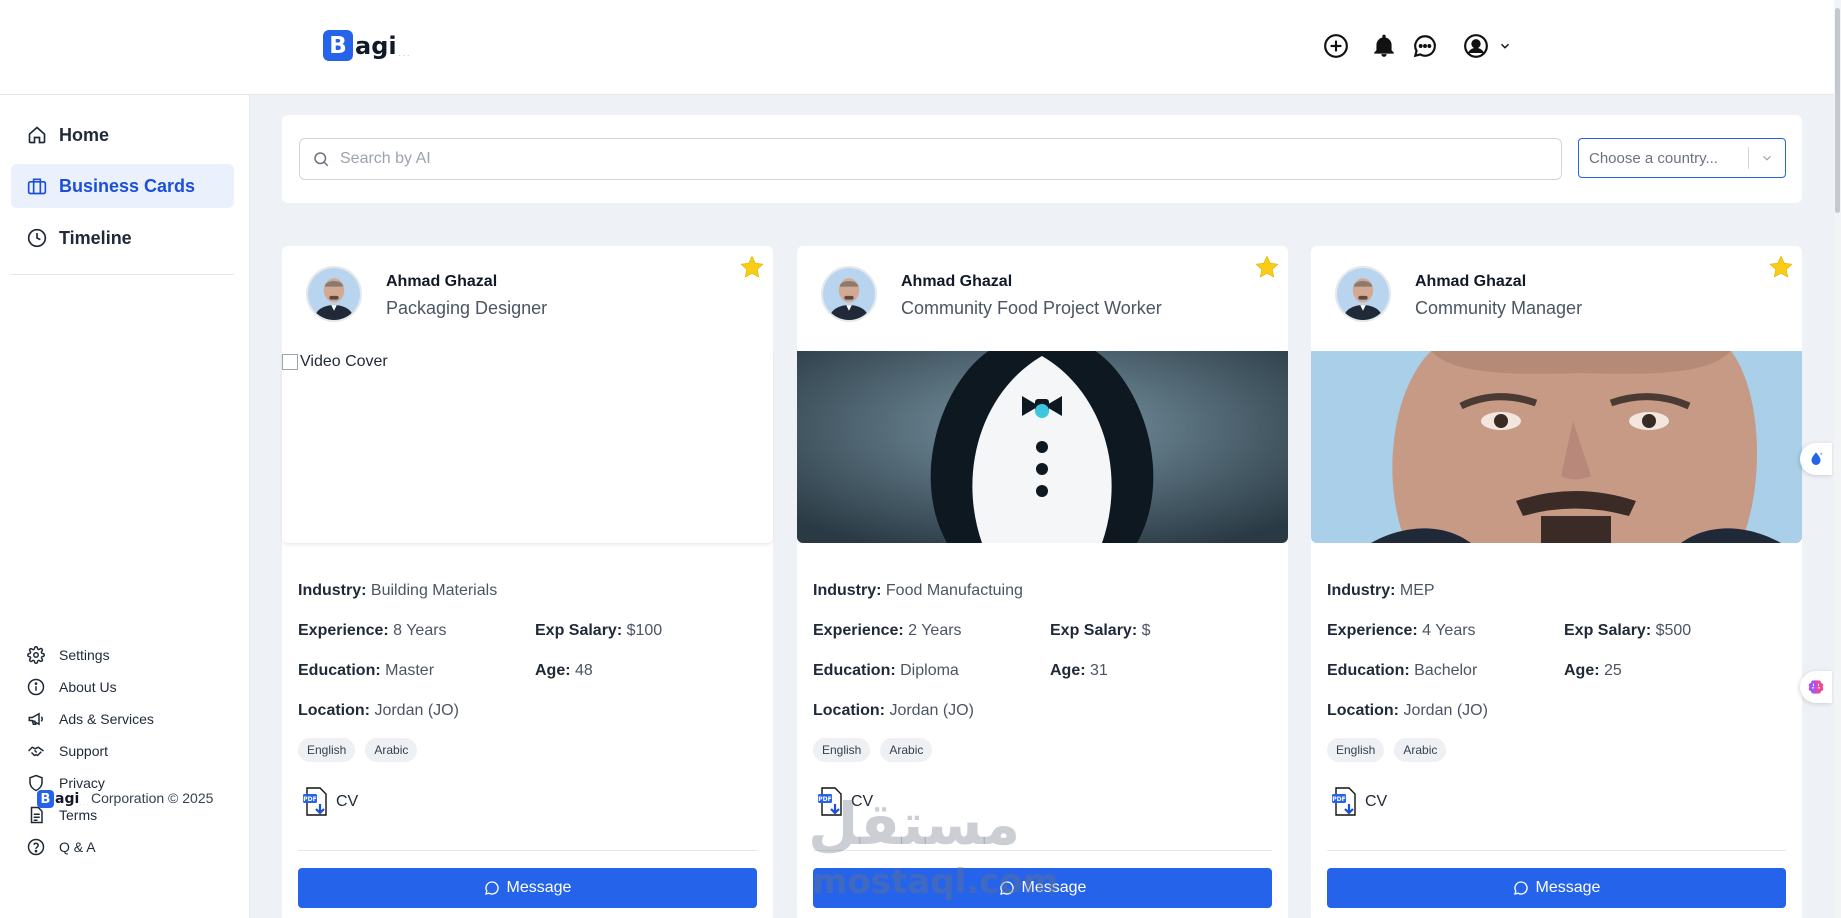 This screenshot has width=1841, height=918. Describe the element at coordinates (1476, 46) in the screenshot. I see `user-circle-icon` at that location.